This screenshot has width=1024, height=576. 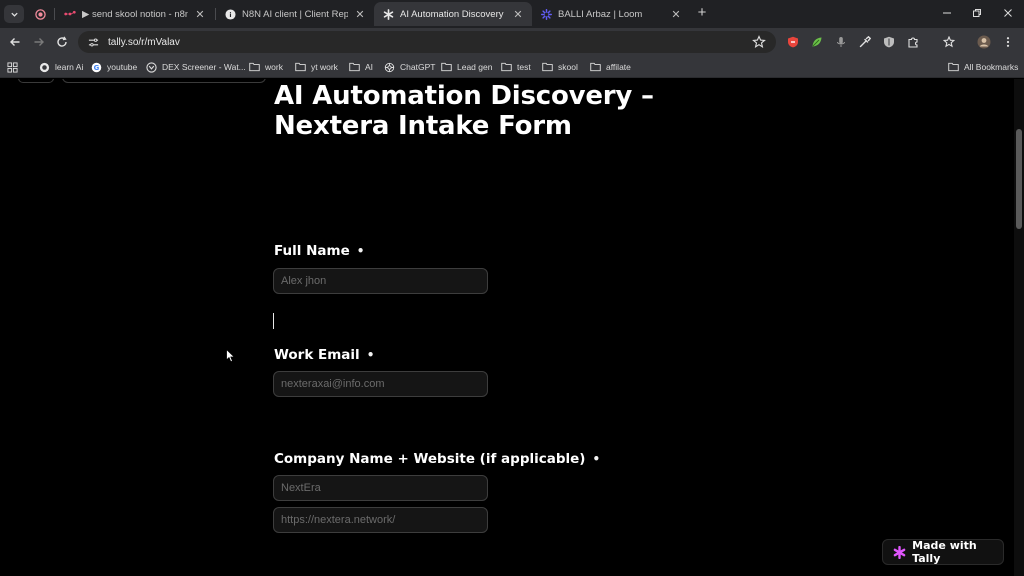 What do you see at coordinates (274, 67) in the screenshot?
I see `bookmark-label: work` at bounding box center [274, 67].